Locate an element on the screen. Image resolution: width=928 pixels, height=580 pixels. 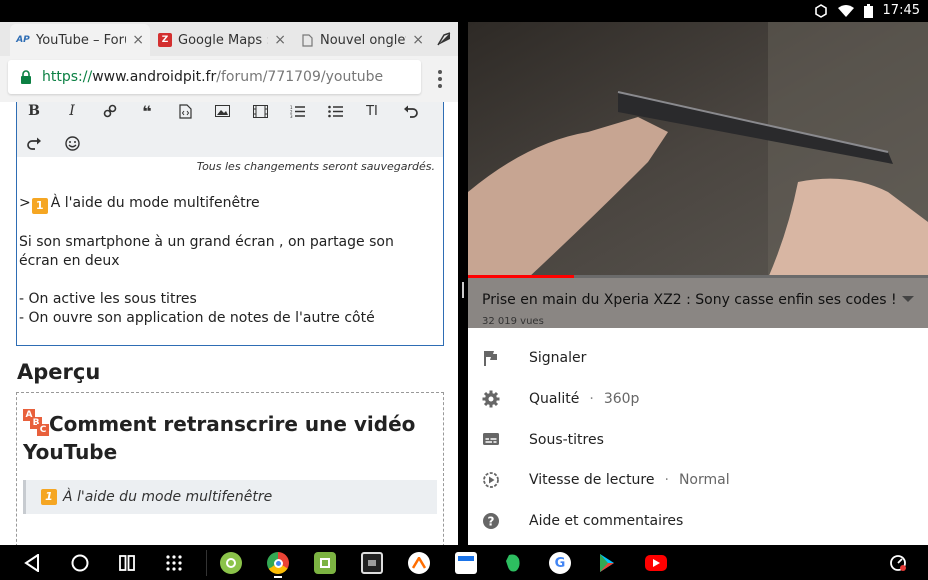
option-report: Signaler is located at coordinates (698, 358).